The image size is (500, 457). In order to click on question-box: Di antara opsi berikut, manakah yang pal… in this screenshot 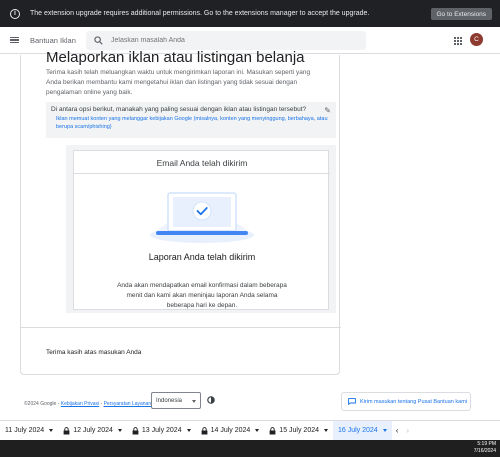, I will do `click(191, 120)`.